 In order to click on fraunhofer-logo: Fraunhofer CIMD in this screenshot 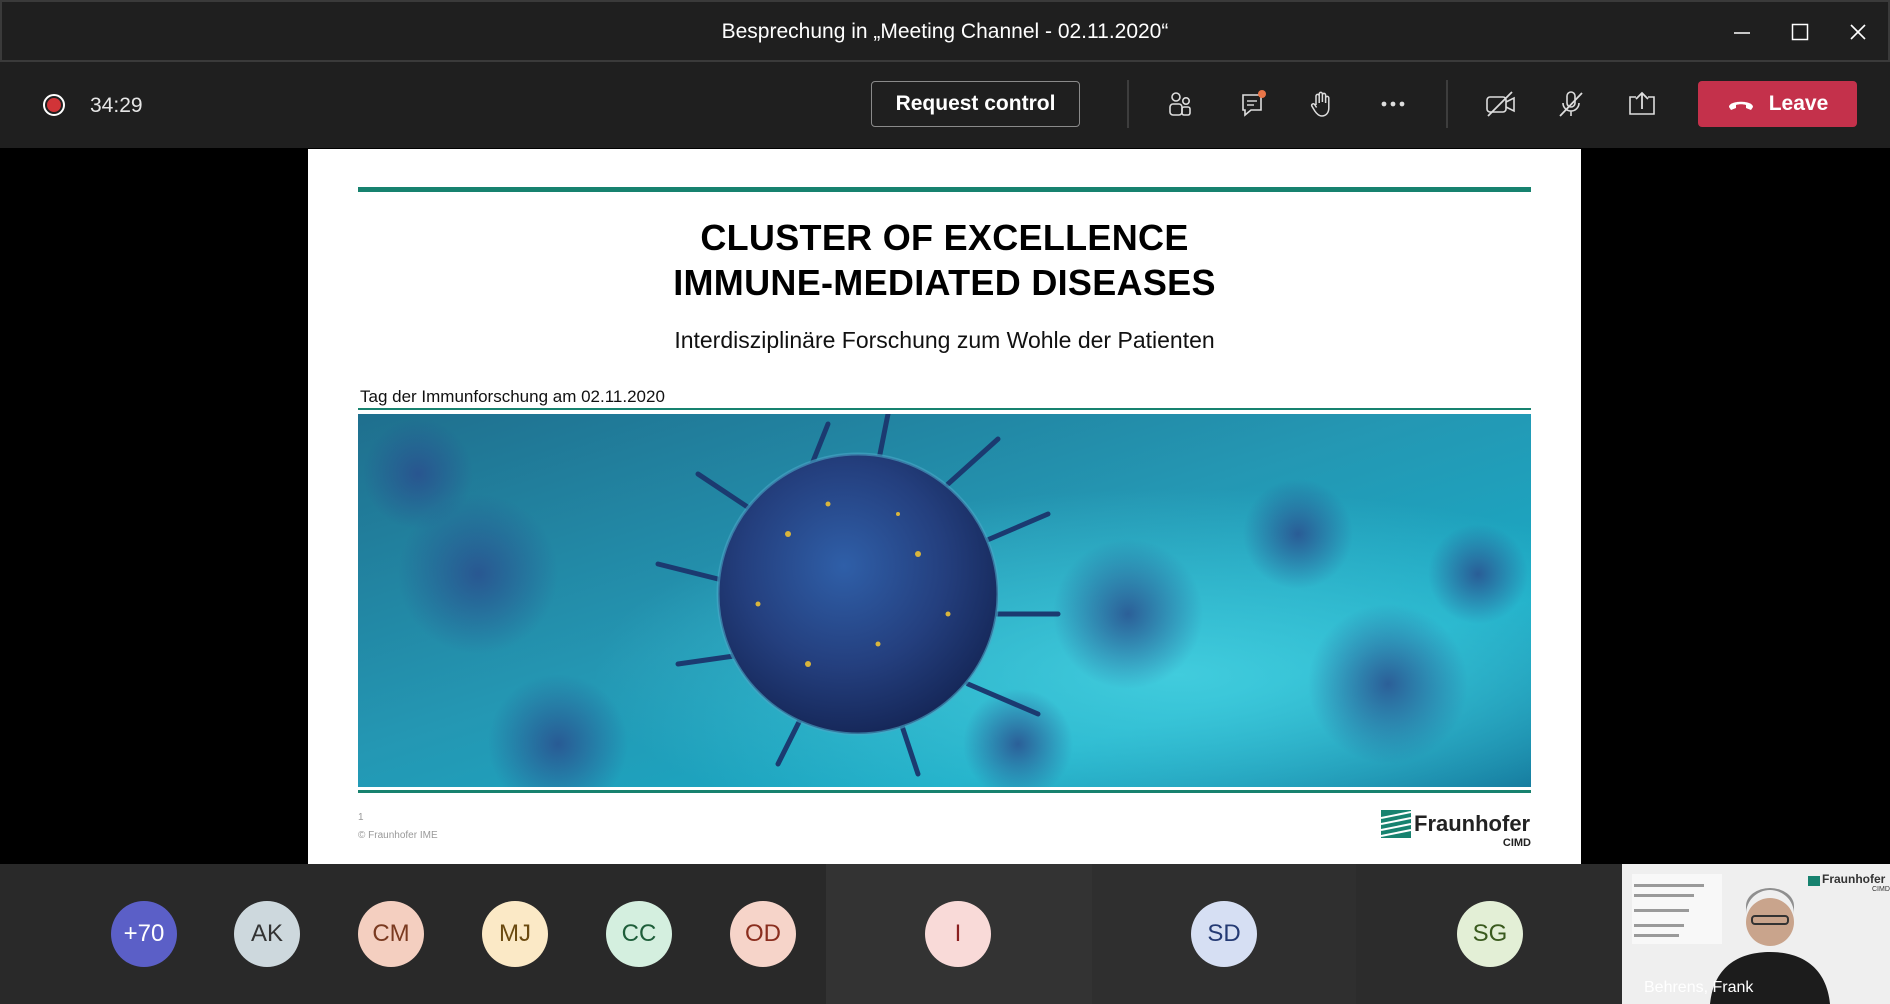, I will do `click(1456, 828)`.